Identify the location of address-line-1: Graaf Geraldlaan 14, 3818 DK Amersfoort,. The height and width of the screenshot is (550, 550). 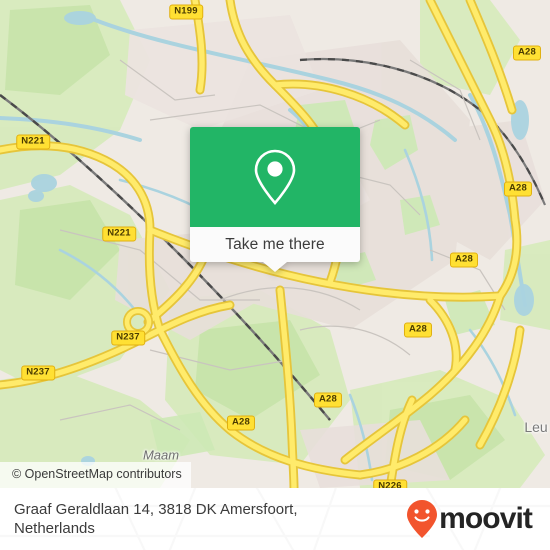
(156, 509).